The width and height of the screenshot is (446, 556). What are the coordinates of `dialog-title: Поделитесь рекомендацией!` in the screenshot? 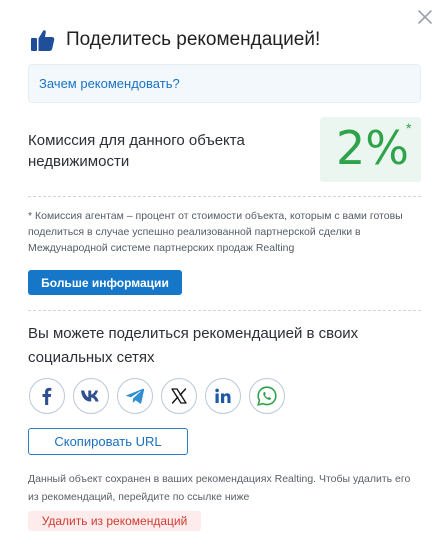 It's located at (193, 39).